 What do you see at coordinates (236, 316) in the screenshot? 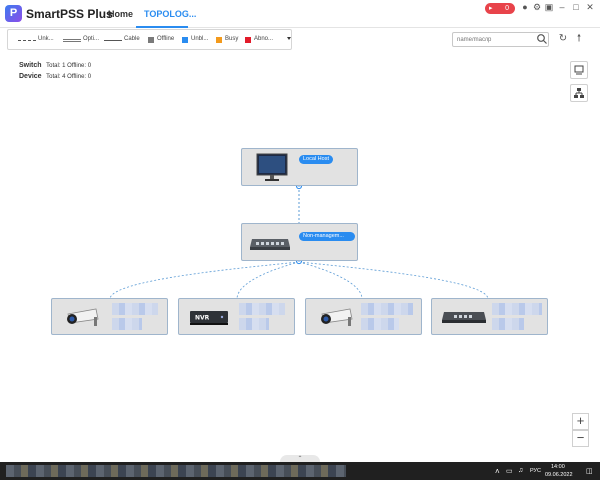
I see `device-node: NVR` at bounding box center [236, 316].